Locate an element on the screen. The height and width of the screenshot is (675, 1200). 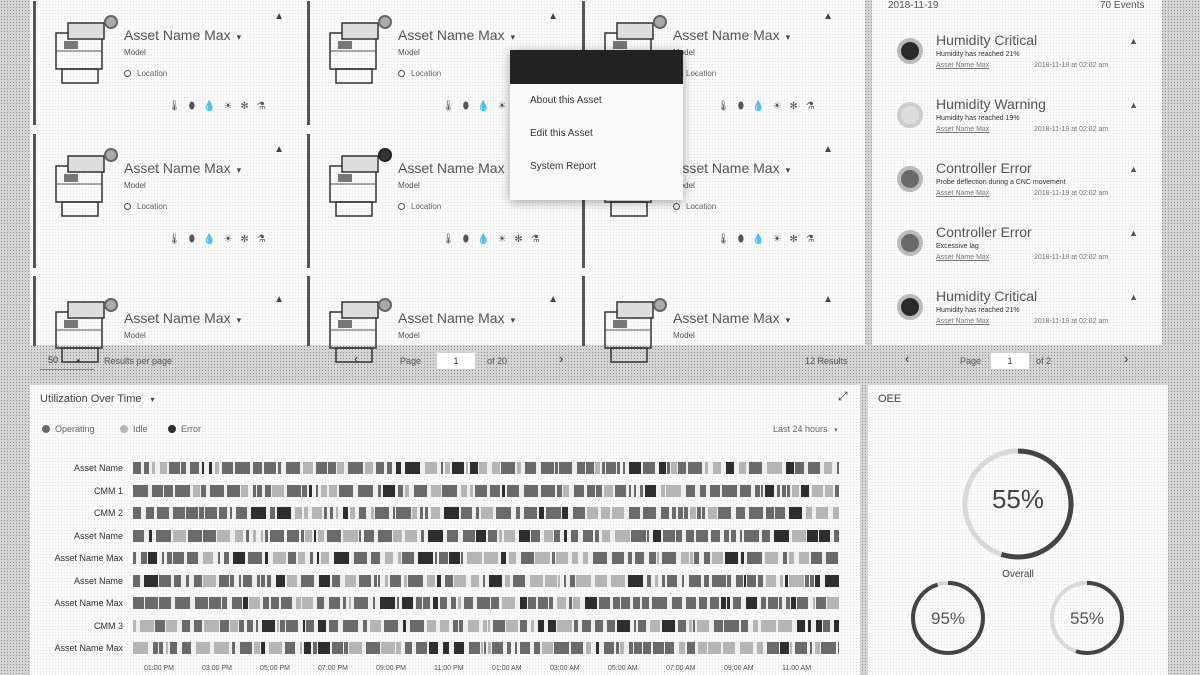
controller-error-icon is located at coordinates (910, 179).